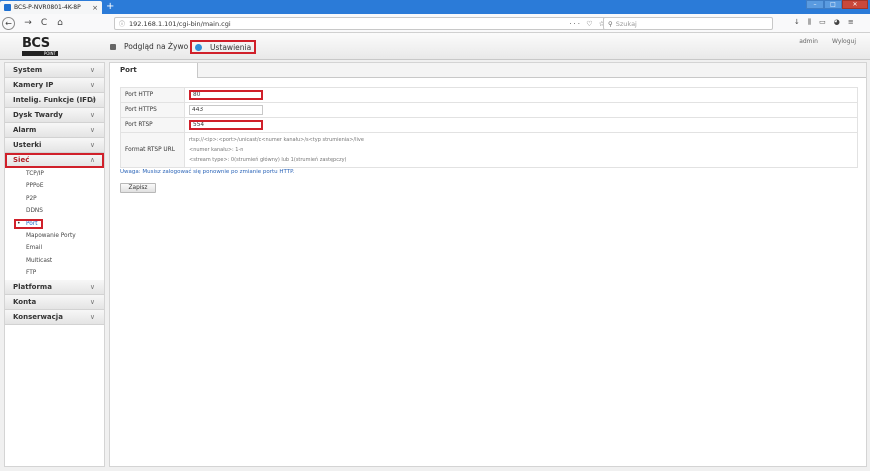  Describe the element at coordinates (54, 174) in the screenshot. I see `sidebar-sub-tcpip: TCP/IP` at that location.